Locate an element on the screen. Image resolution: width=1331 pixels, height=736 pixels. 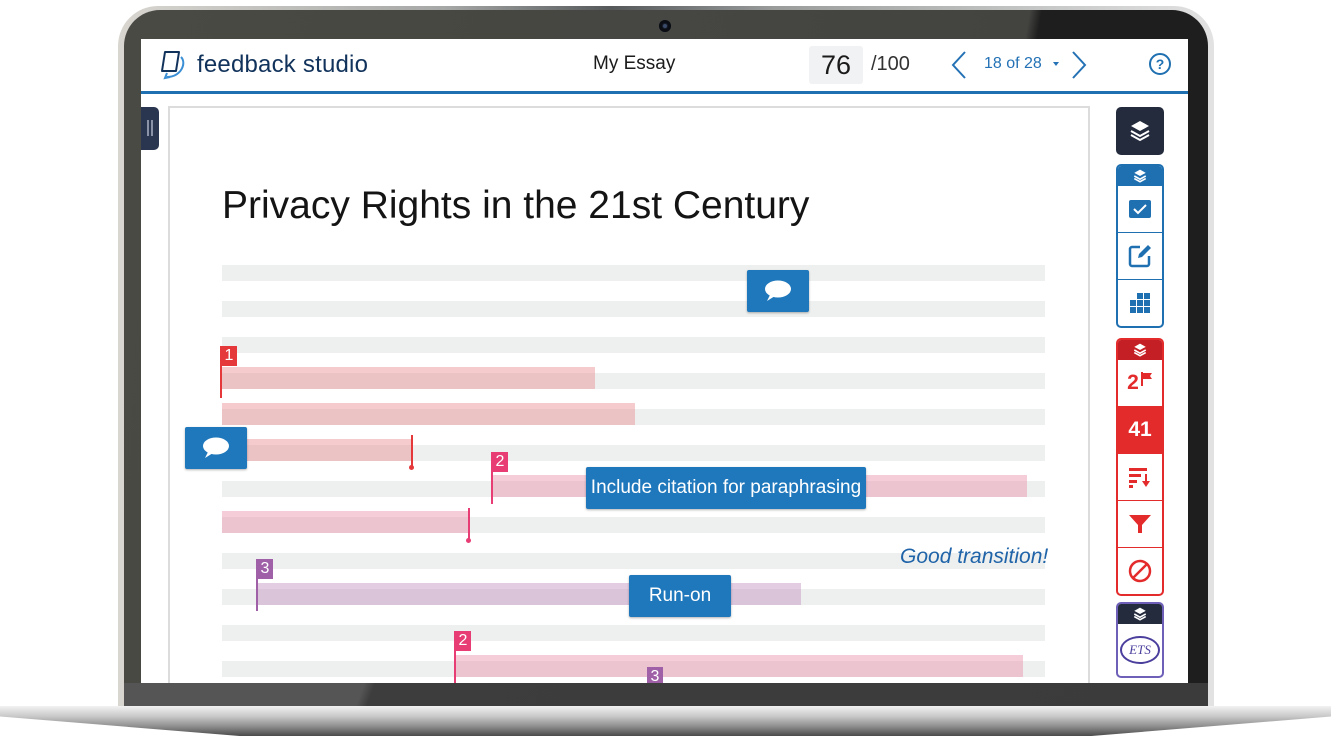
feedback-studio-logo-icon is located at coordinates (173, 65).